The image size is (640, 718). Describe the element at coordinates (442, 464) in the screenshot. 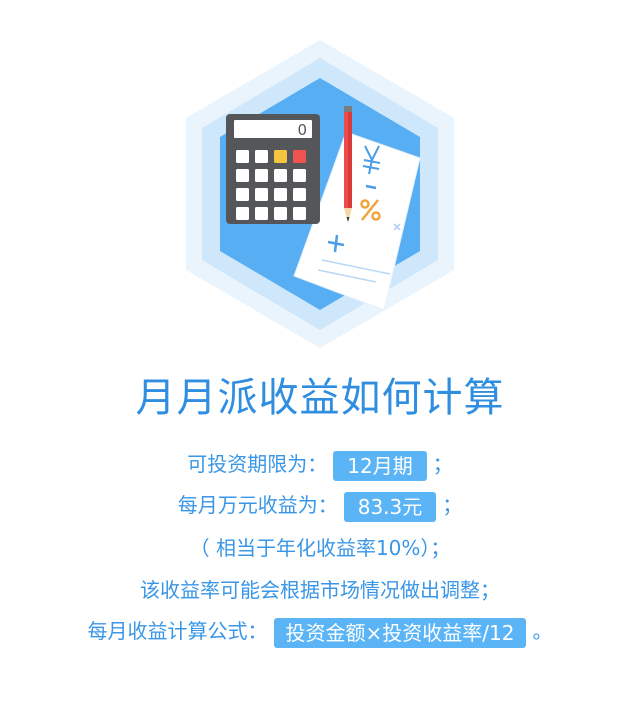

I see `period-suffix: ；` at that location.